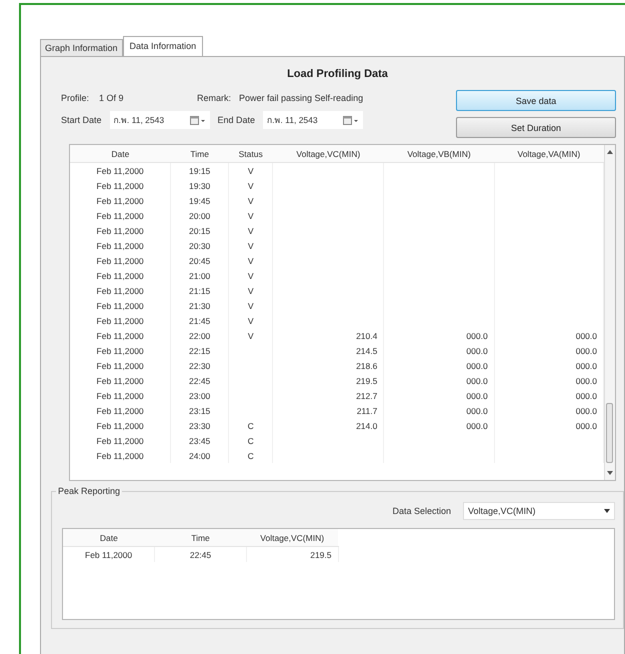 The height and width of the screenshot is (654, 625). What do you see at coordinates (199, 321) in the screenshot?
I see `table-cell: 21:45` at bounding box center [199, 321].